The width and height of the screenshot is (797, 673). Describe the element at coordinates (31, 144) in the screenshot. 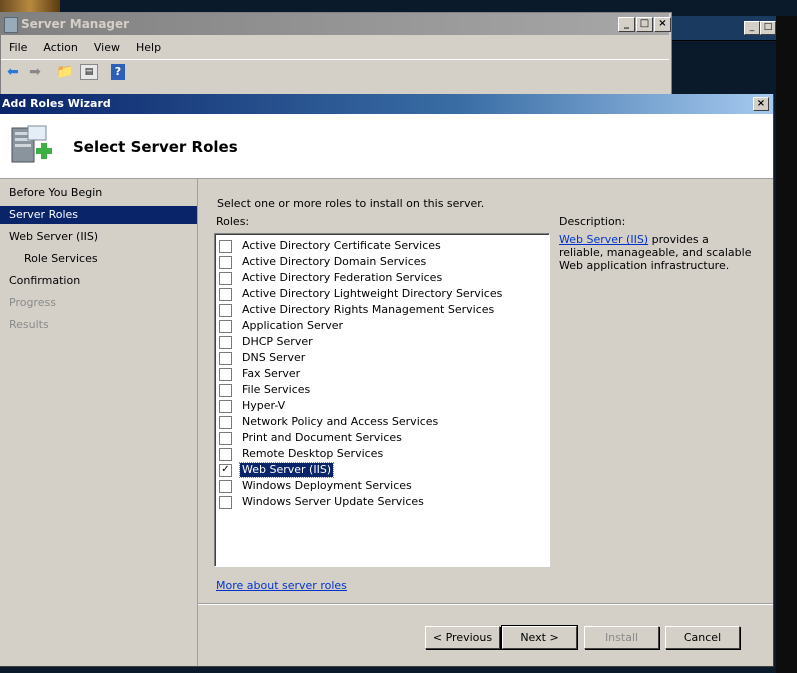

I see `server-roles-icon` at that location.